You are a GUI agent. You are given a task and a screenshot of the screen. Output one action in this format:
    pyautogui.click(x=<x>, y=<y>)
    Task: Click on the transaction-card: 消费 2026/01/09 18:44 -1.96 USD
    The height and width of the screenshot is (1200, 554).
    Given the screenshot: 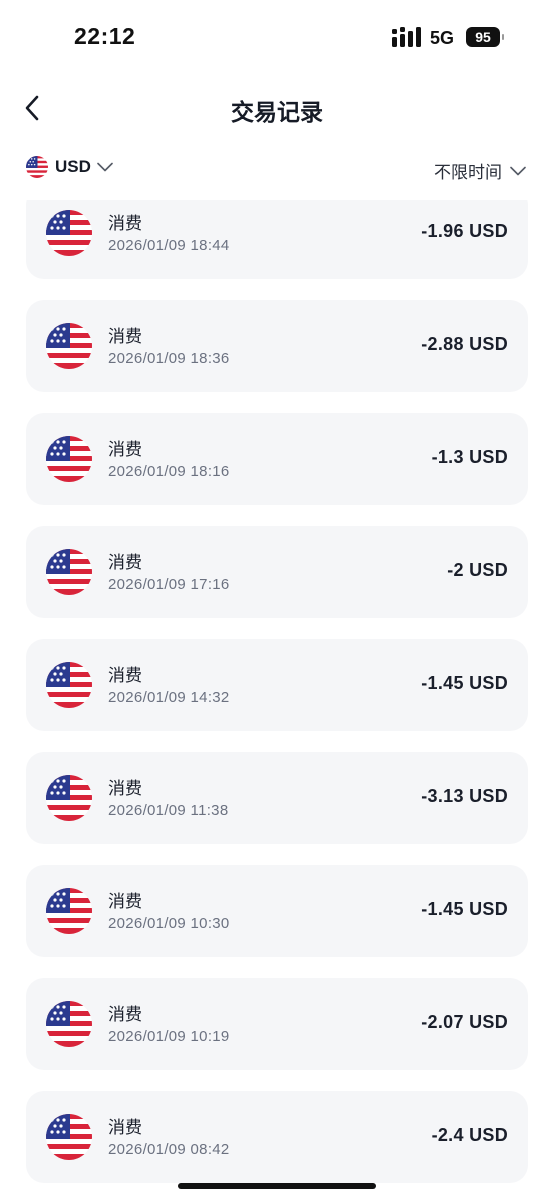 What is the action you would take?
    pyautogui.click(x=277, y=239)
    